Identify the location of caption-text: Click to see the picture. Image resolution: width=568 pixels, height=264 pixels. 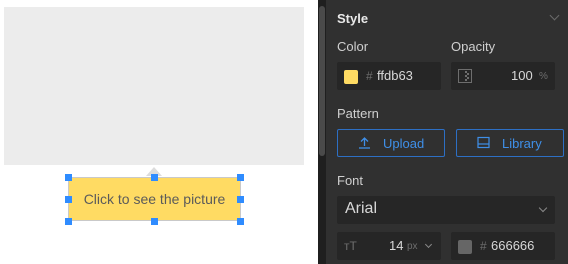
(154, 199).